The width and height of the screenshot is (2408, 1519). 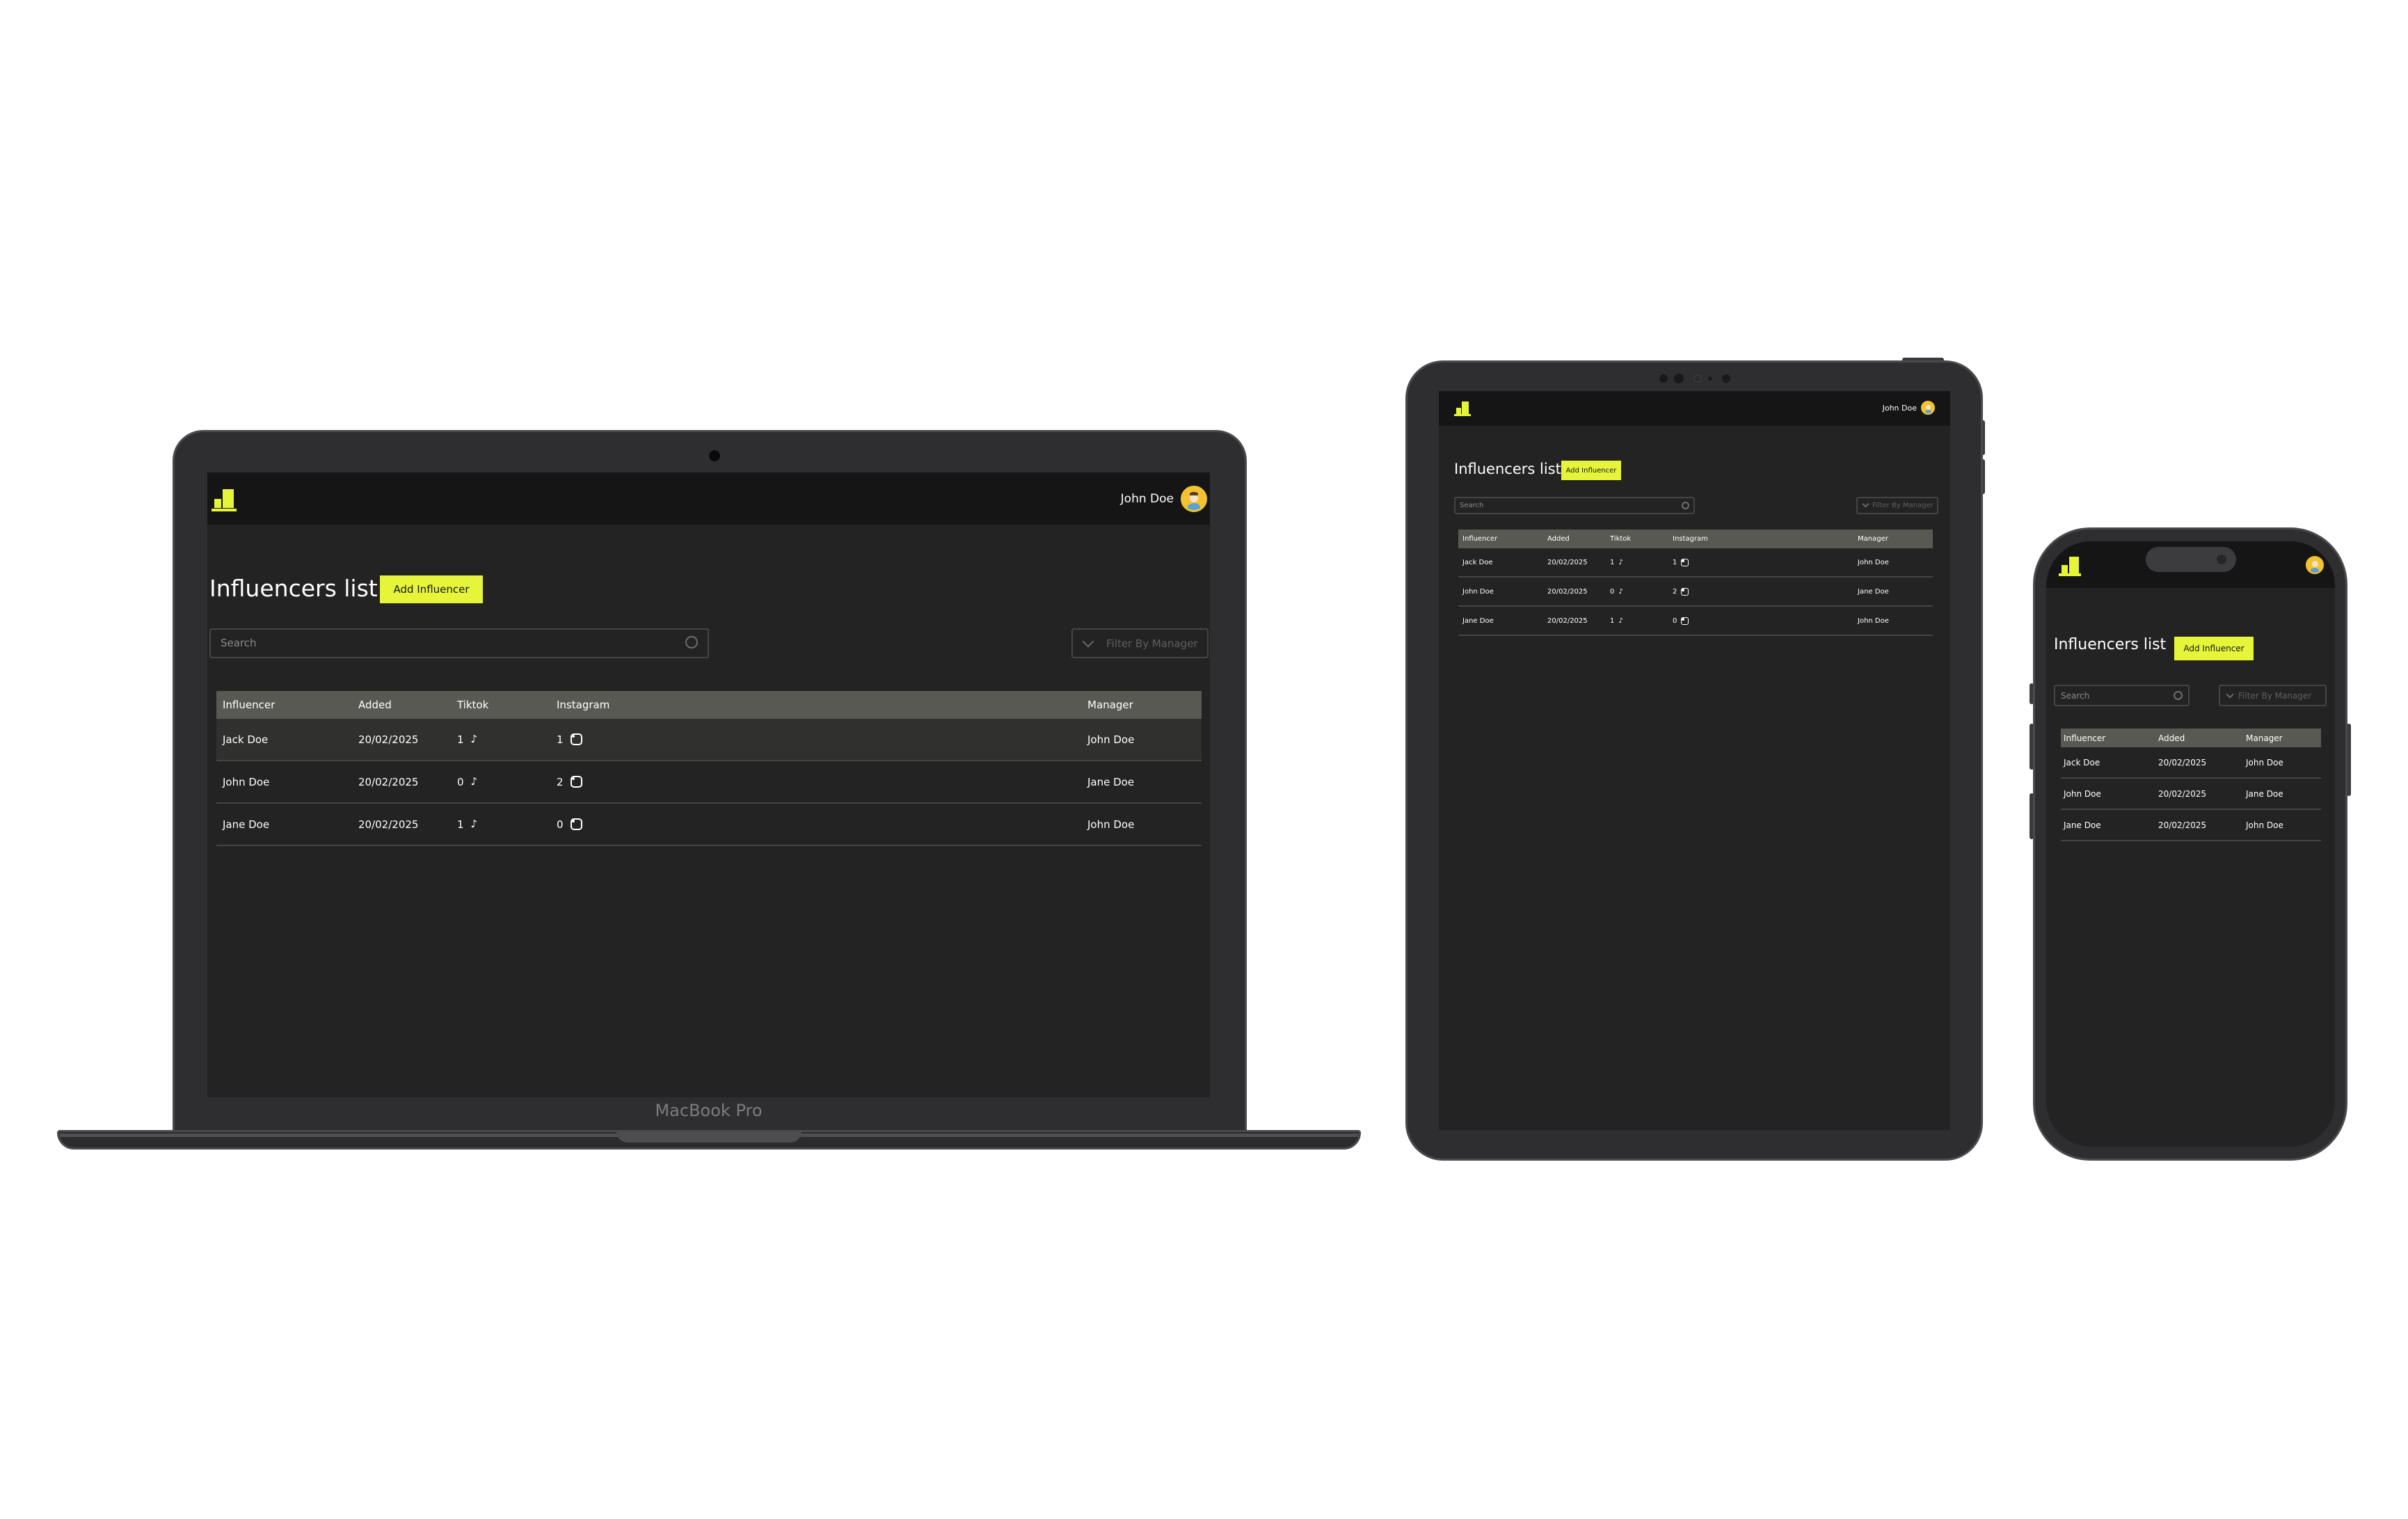 I want to click on table-header: Influencer Added Manager, so click(x=2191, y=738).